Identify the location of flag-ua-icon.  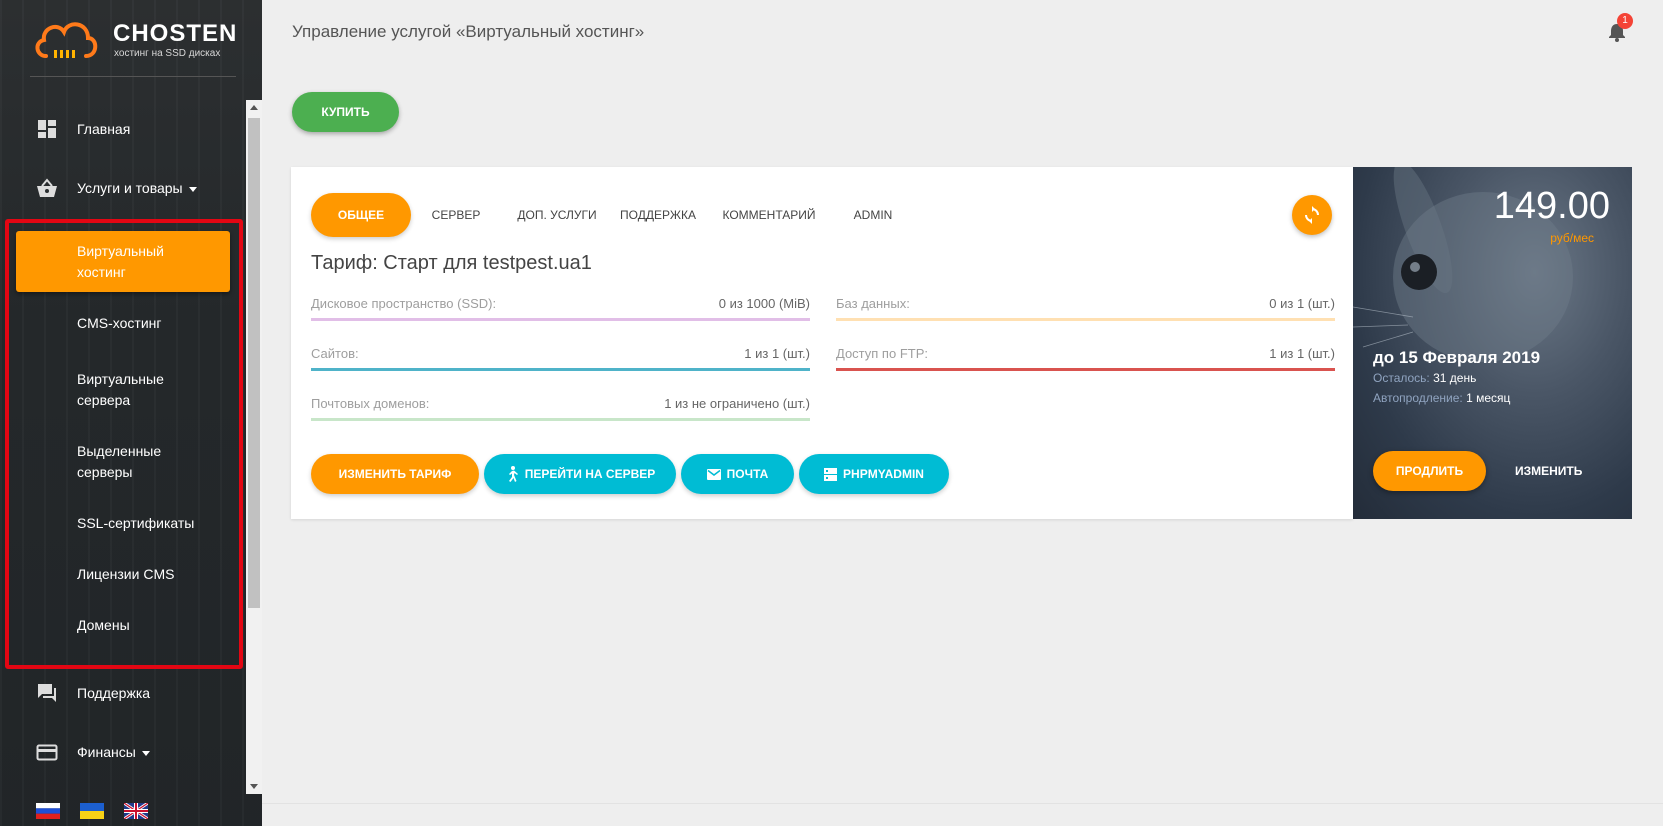
(92, 811).